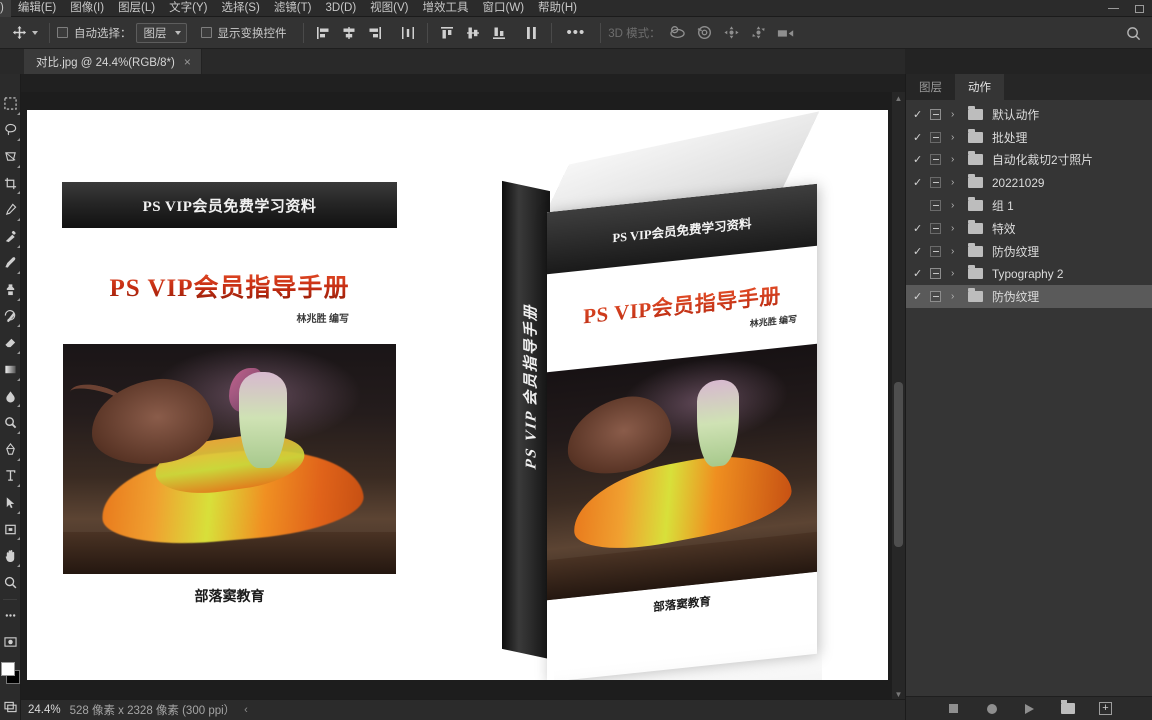 The width and height of the screenshot is (1152, 720). What do you see at coordinates (898, 99) in the screenshot?
I see `scroll-up-icon: ▲` at bounding box center [898, 99].